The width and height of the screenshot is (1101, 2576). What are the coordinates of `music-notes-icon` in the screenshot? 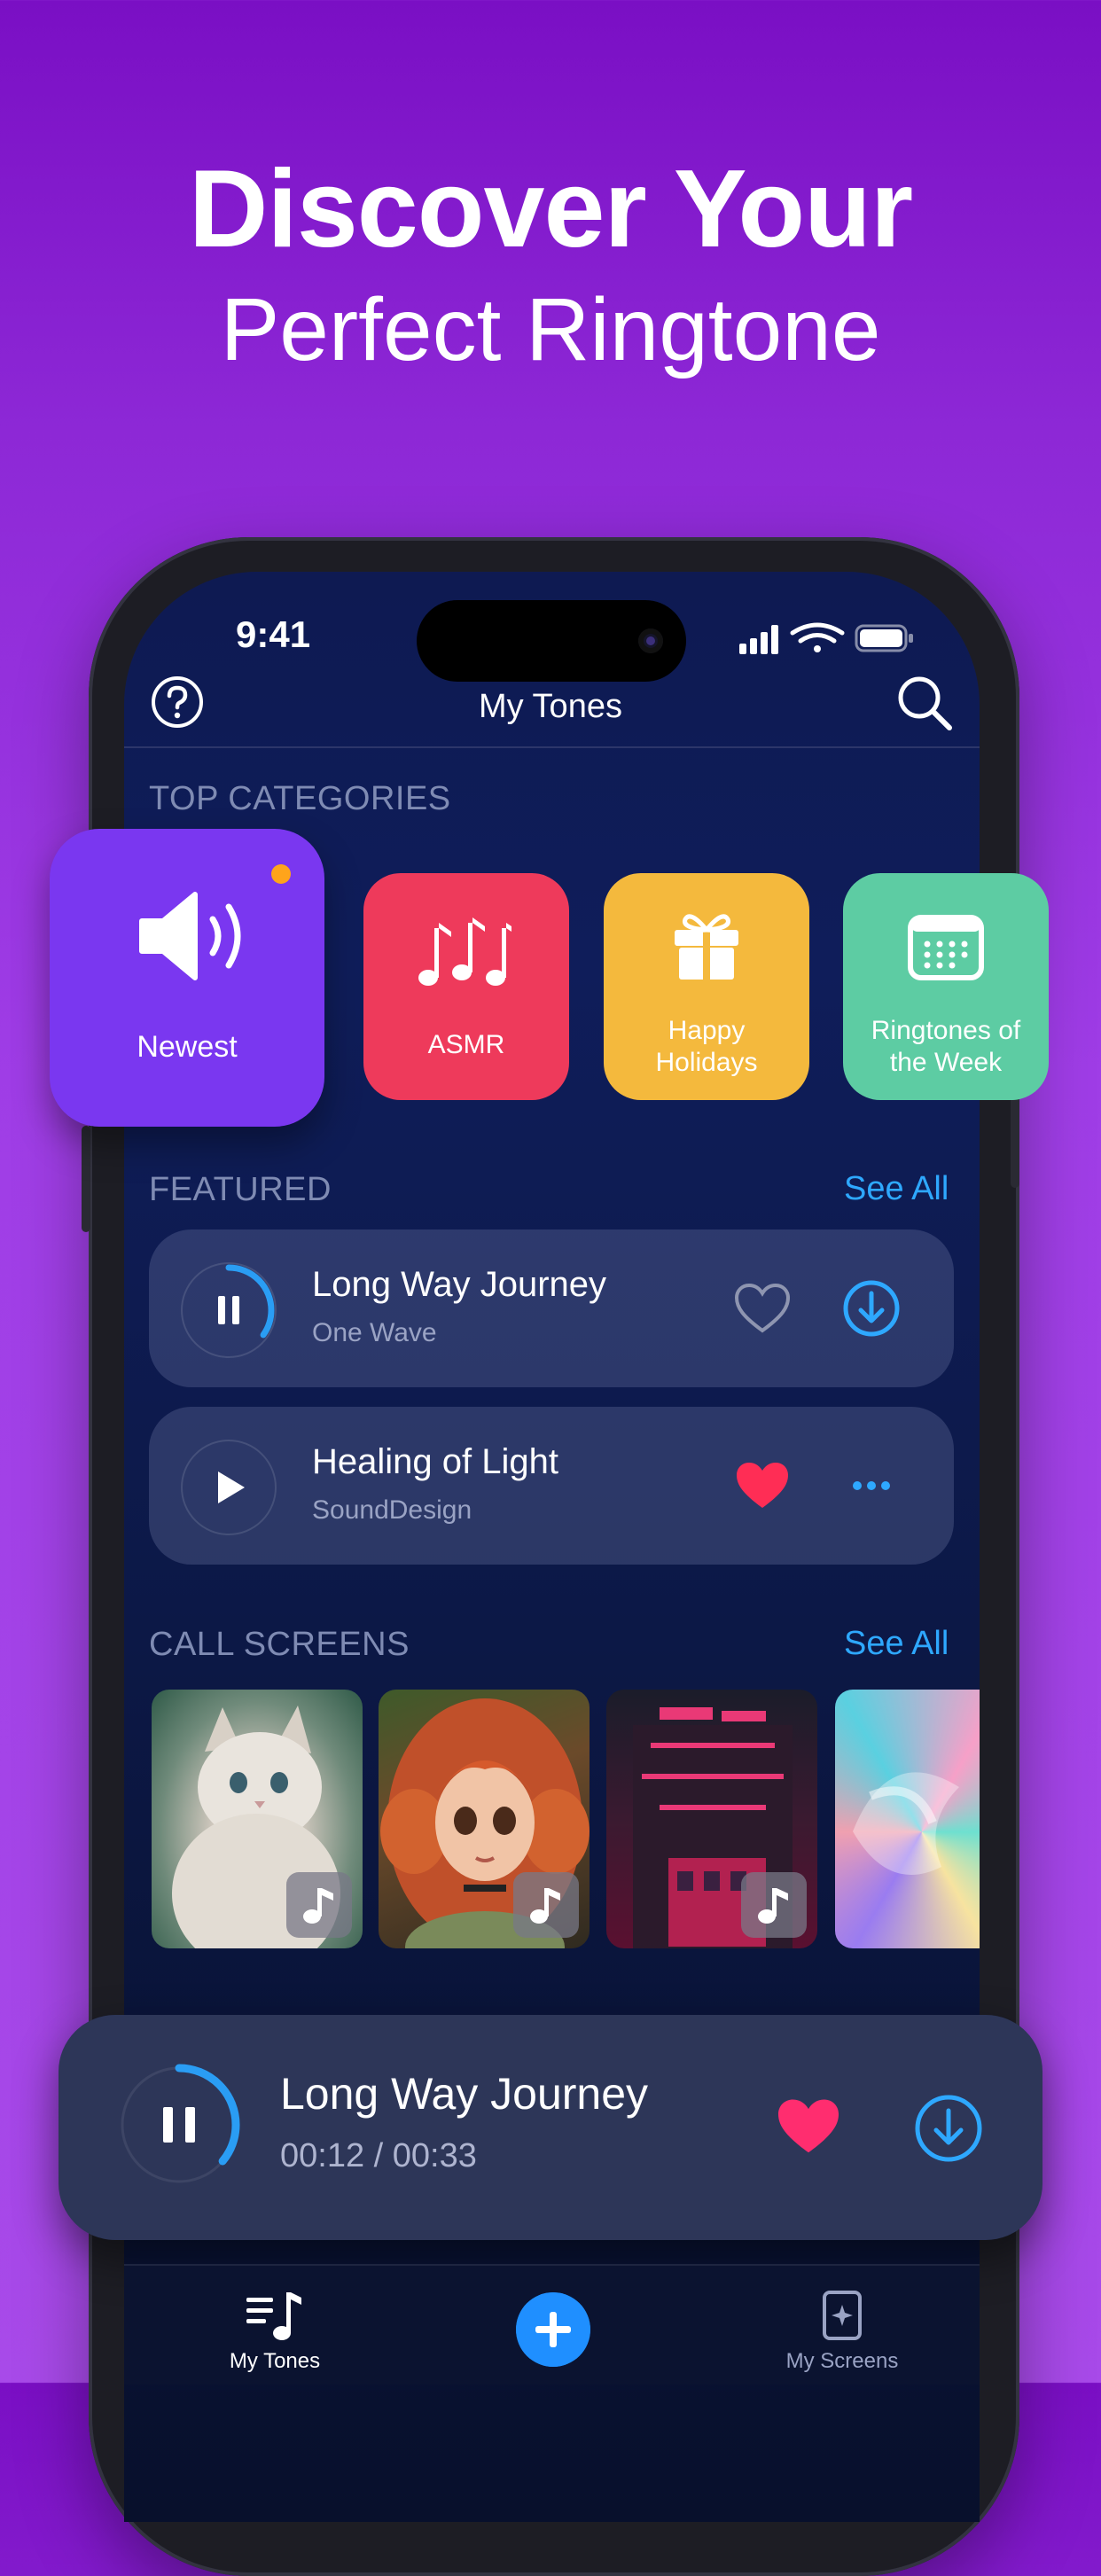 It's located at (465, 951).